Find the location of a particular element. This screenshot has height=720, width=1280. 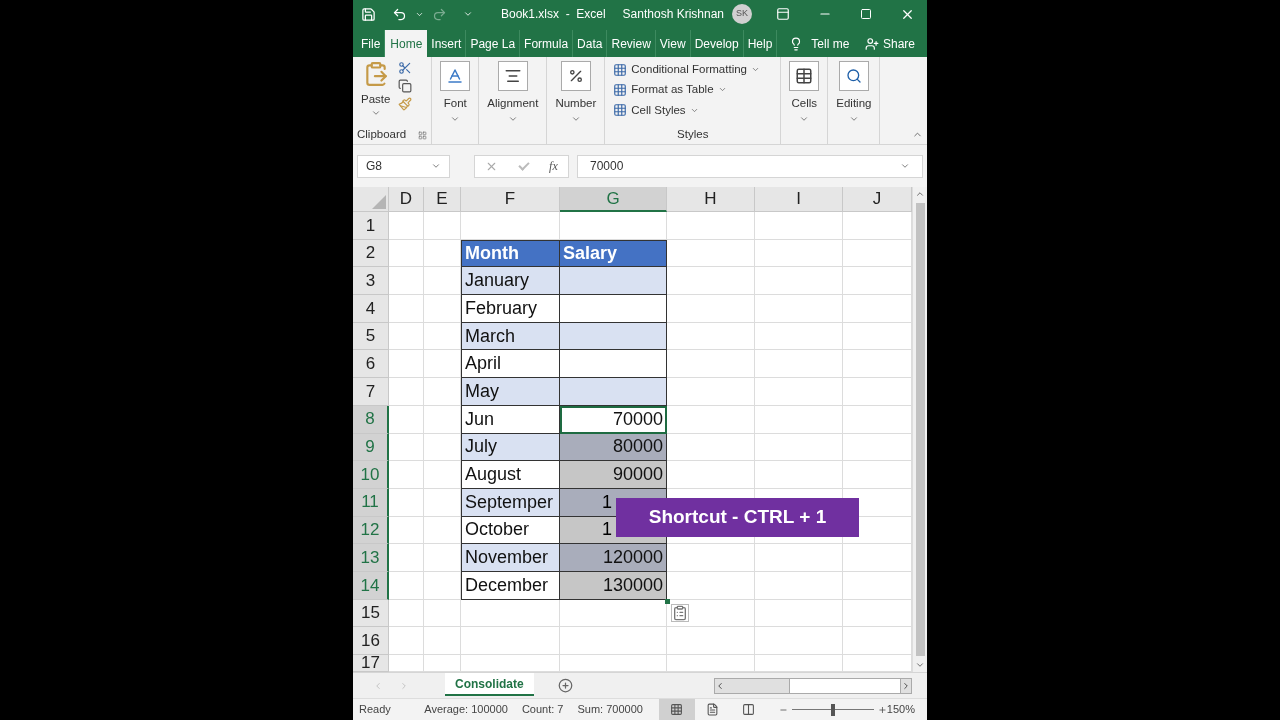

page-break-view-icon is located at coordinates (749, 709).